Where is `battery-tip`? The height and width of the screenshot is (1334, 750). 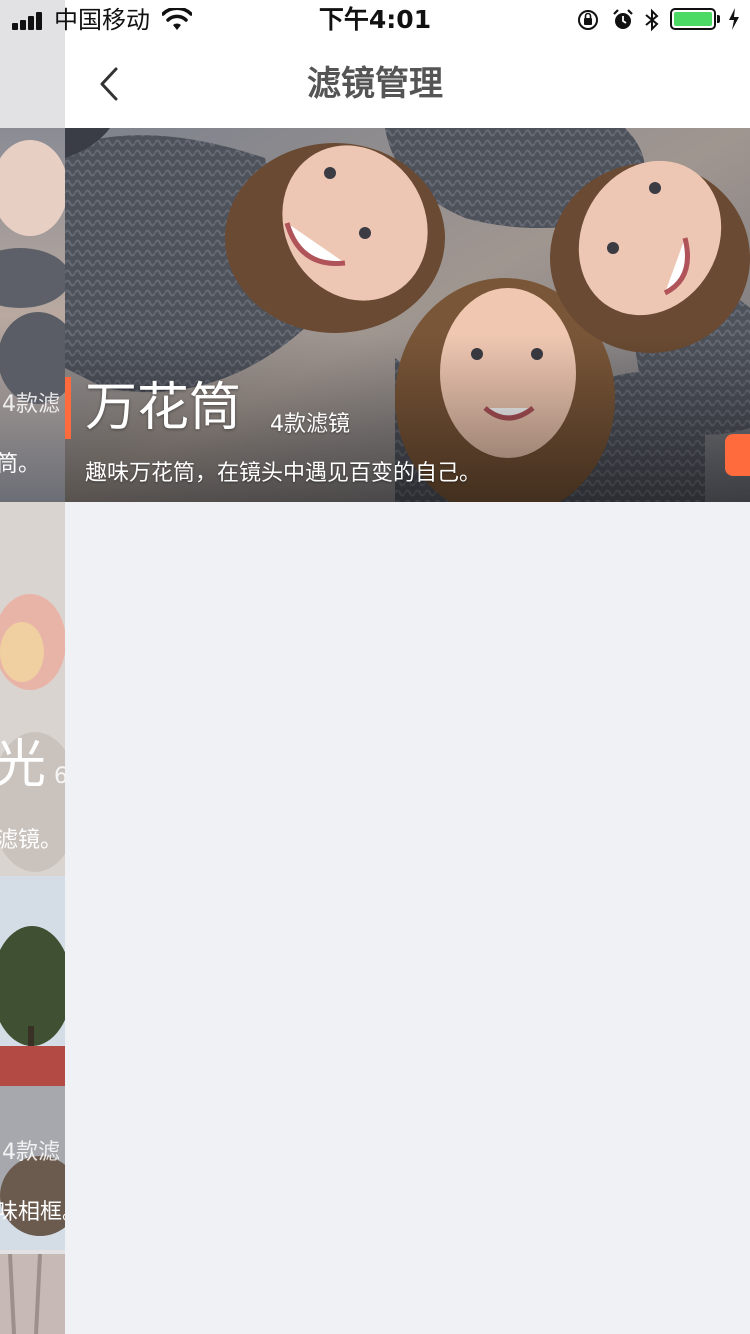
battery-tip is located at coordinates (718, 19).